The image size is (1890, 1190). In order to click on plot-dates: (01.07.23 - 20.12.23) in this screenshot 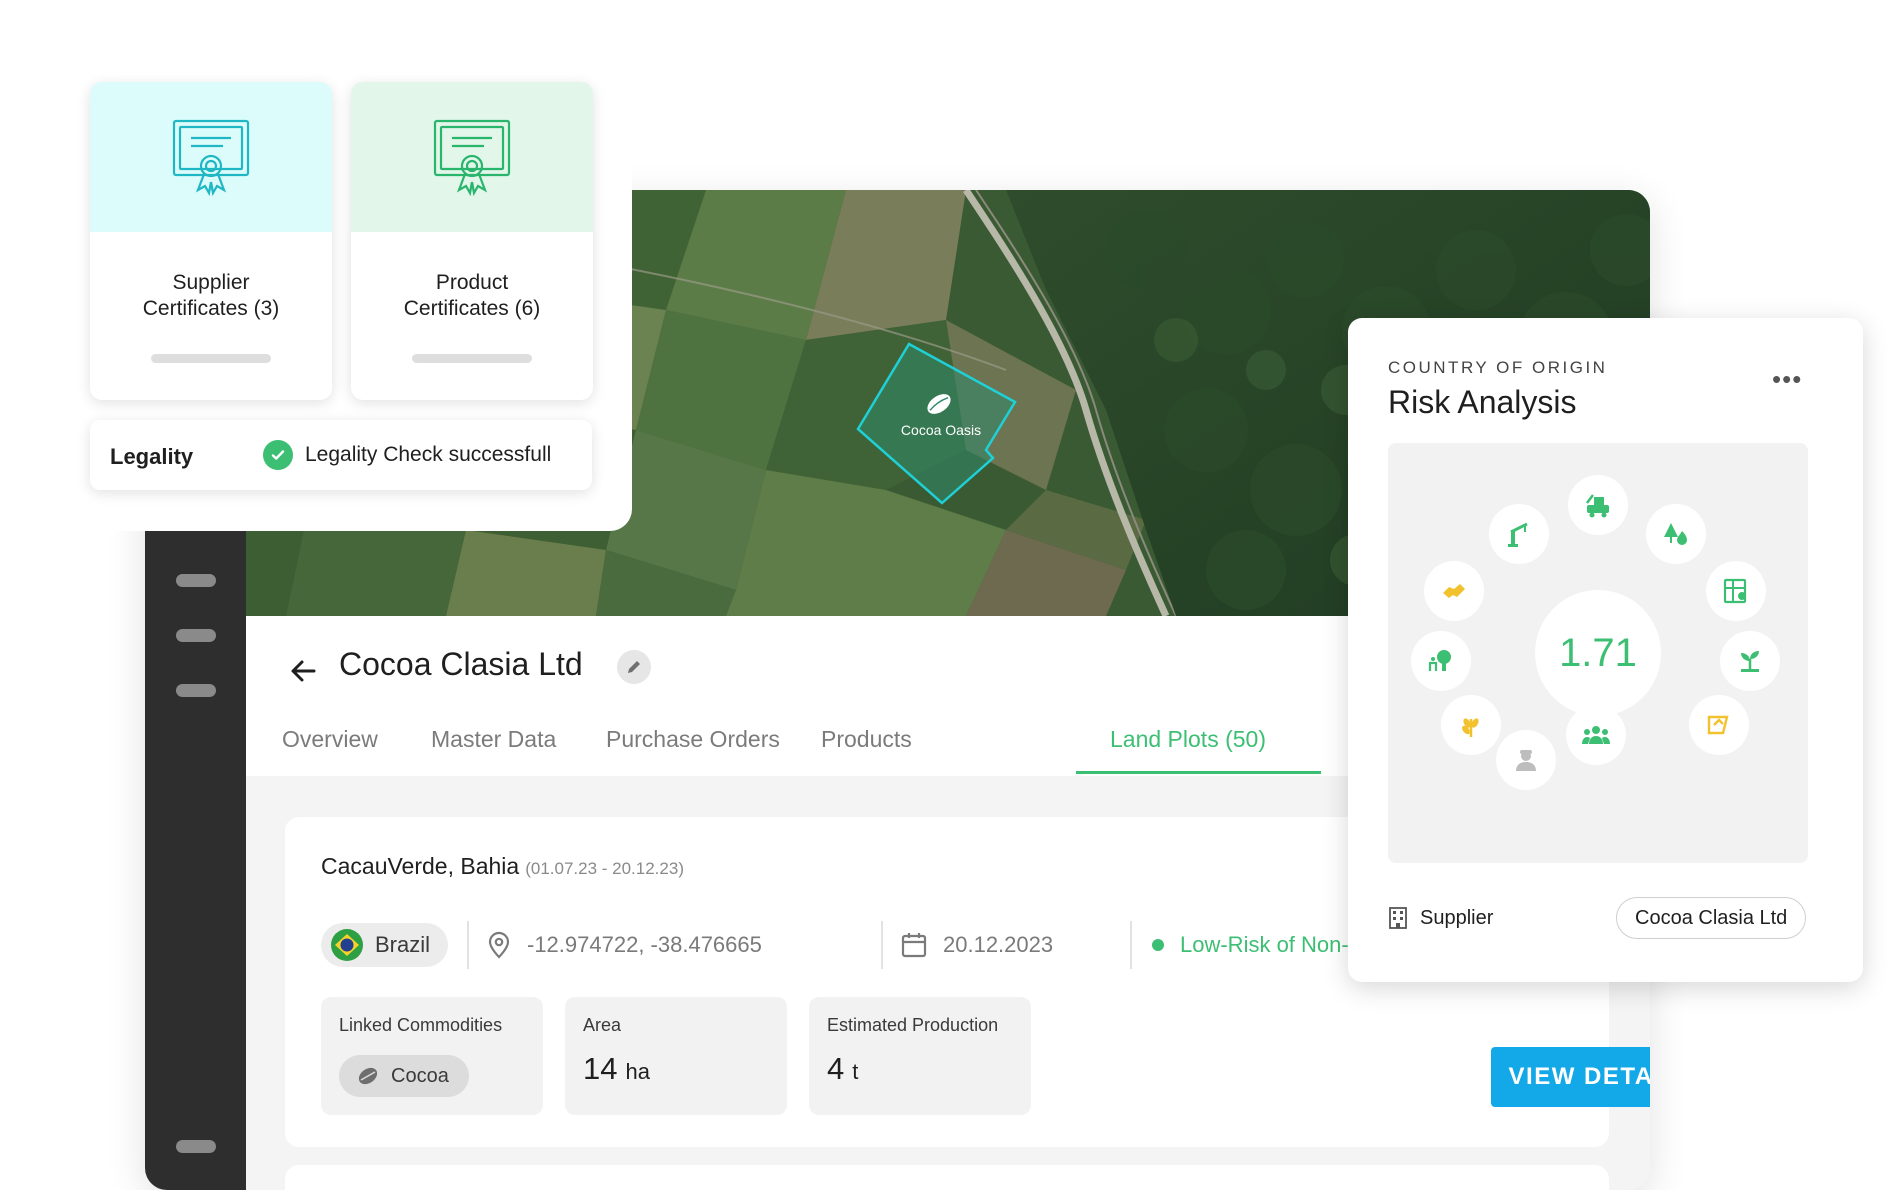, I will do `click(604, 868)`.